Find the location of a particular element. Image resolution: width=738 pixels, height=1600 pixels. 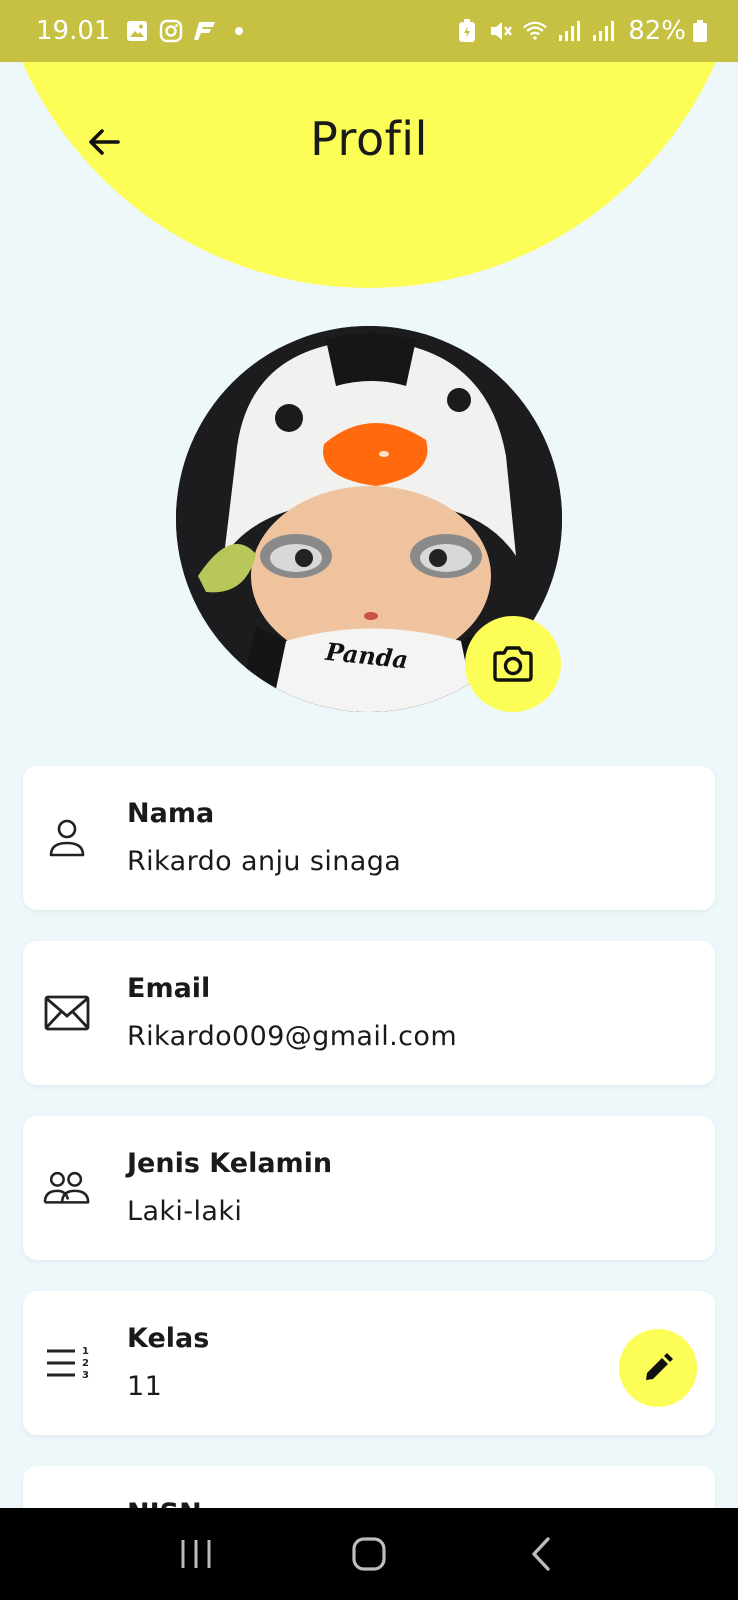

svg-text: 2 is located at coordinates (85, 1363).